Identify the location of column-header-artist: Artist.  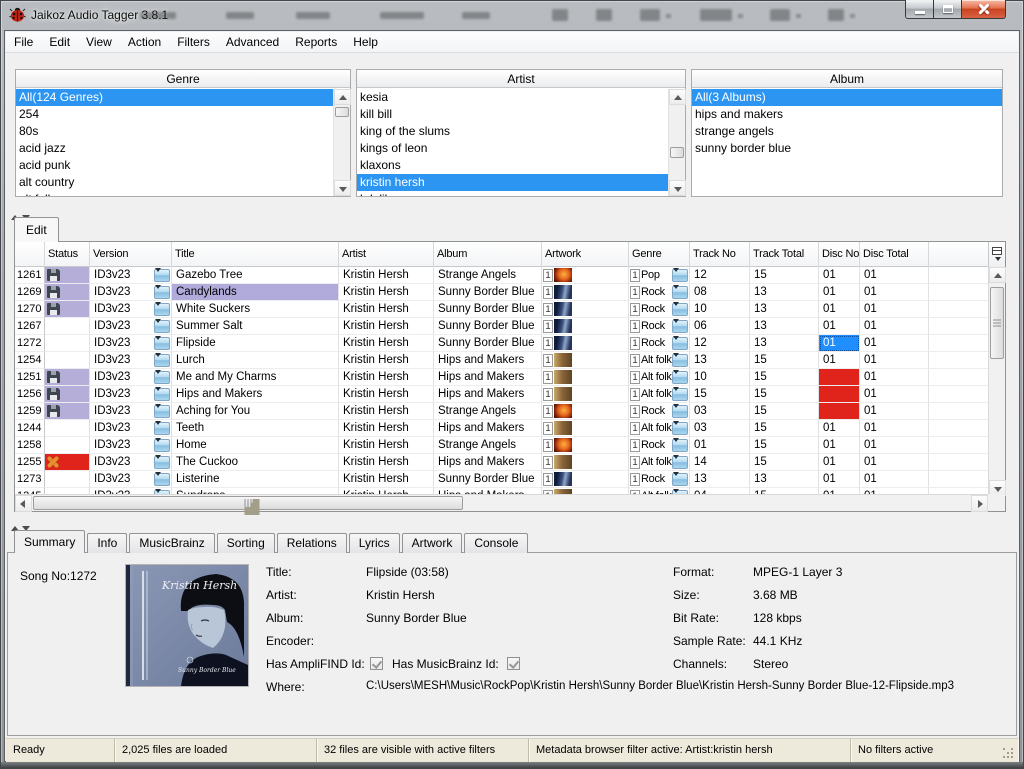
(386, 254).